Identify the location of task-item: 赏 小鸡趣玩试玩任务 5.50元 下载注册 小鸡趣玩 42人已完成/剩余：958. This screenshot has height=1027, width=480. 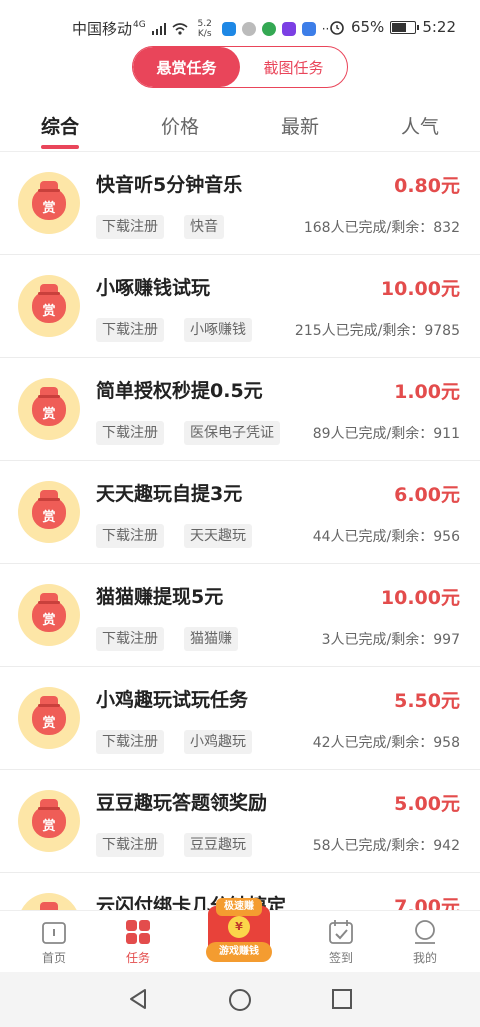
(240, 718).